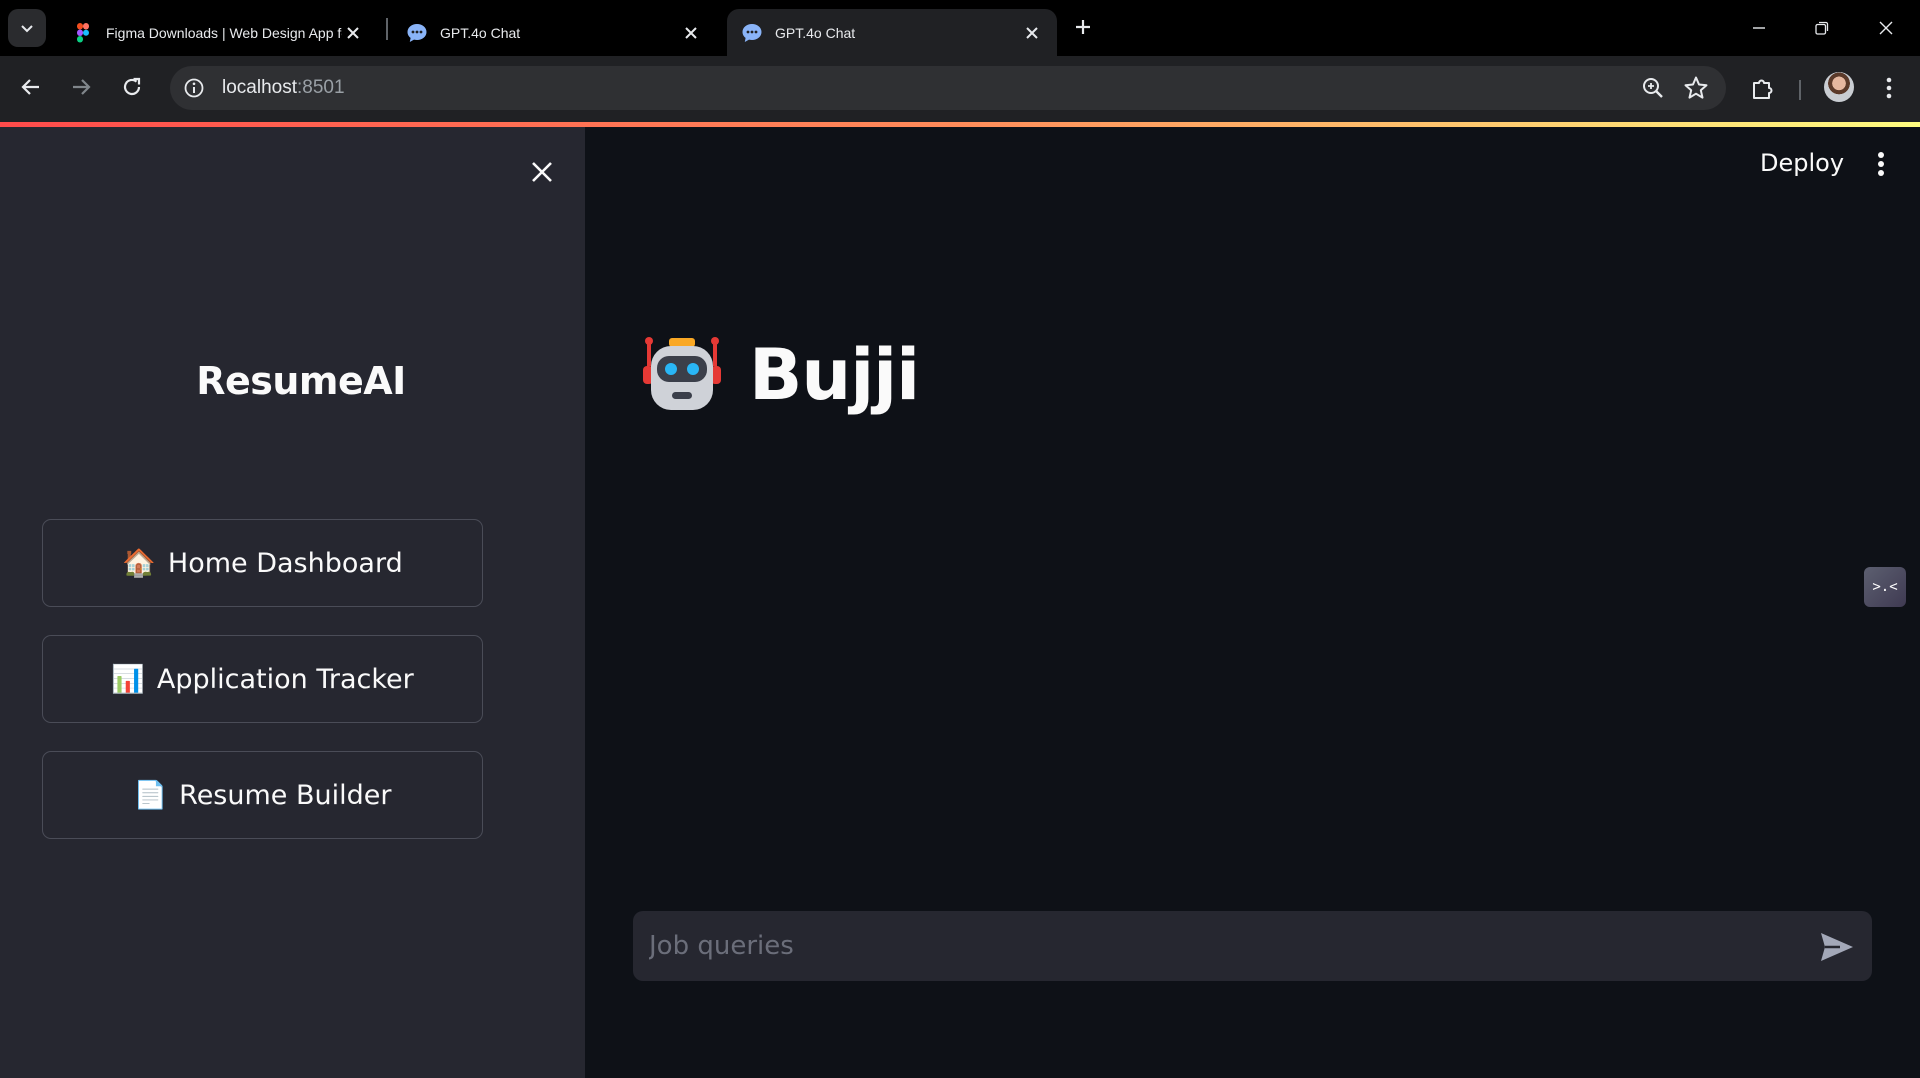 The image size is (1920, 1078). Describe the element at coordinates (834, 375) in the screenshot. I see `page-title-text: Bujji` at that location.